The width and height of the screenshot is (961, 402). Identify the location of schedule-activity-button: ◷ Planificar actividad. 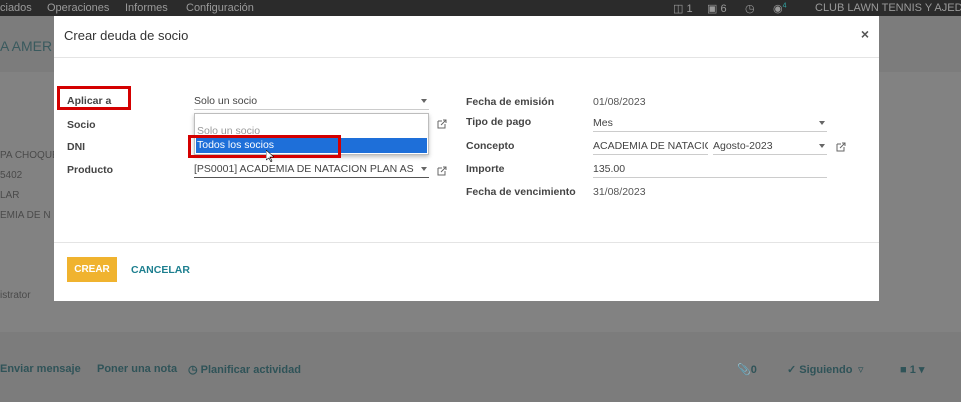
(244, 369).